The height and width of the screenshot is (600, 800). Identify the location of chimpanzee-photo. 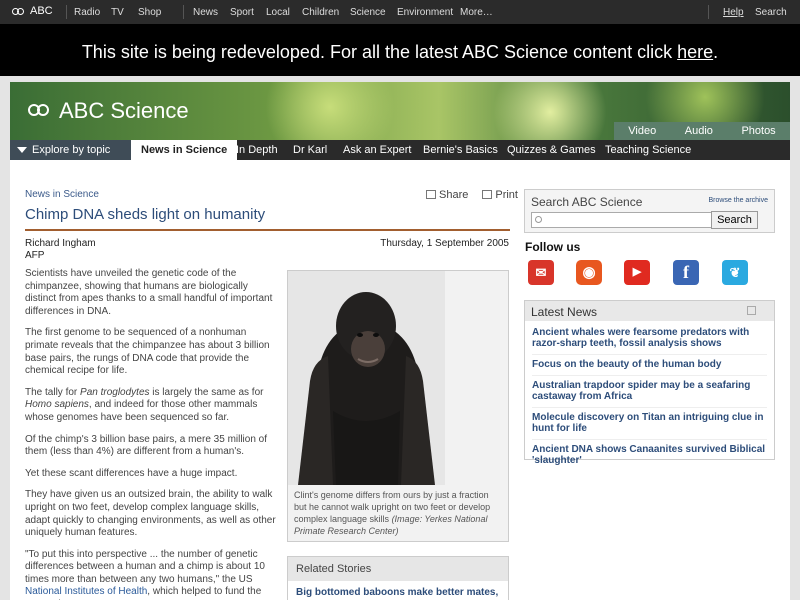
(366, 378).